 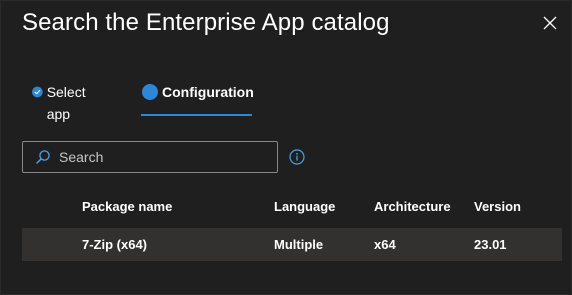 What do you see at coordinates (150, 92) in the screenshot?
I see `filled-circle-icon` at bounding box center [150, 92].